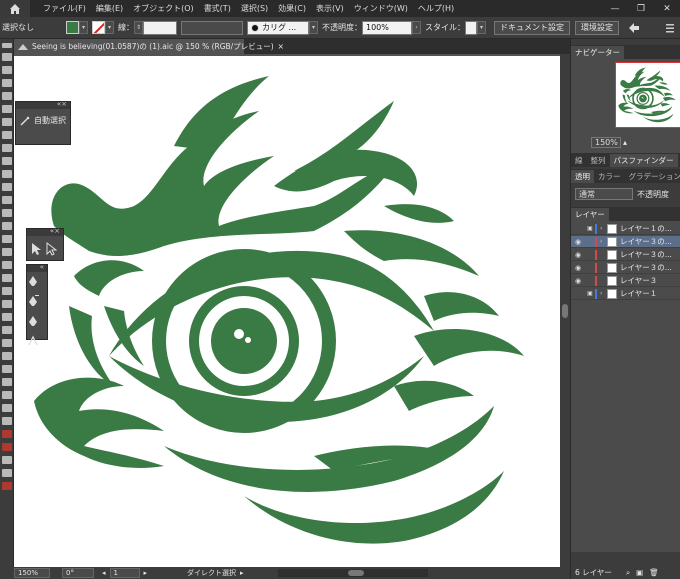 This screenshot has height=579, width=680. Describe the element at coordinates (33, 341) in the screenshot. I see `anchor-point-icon` at that location.